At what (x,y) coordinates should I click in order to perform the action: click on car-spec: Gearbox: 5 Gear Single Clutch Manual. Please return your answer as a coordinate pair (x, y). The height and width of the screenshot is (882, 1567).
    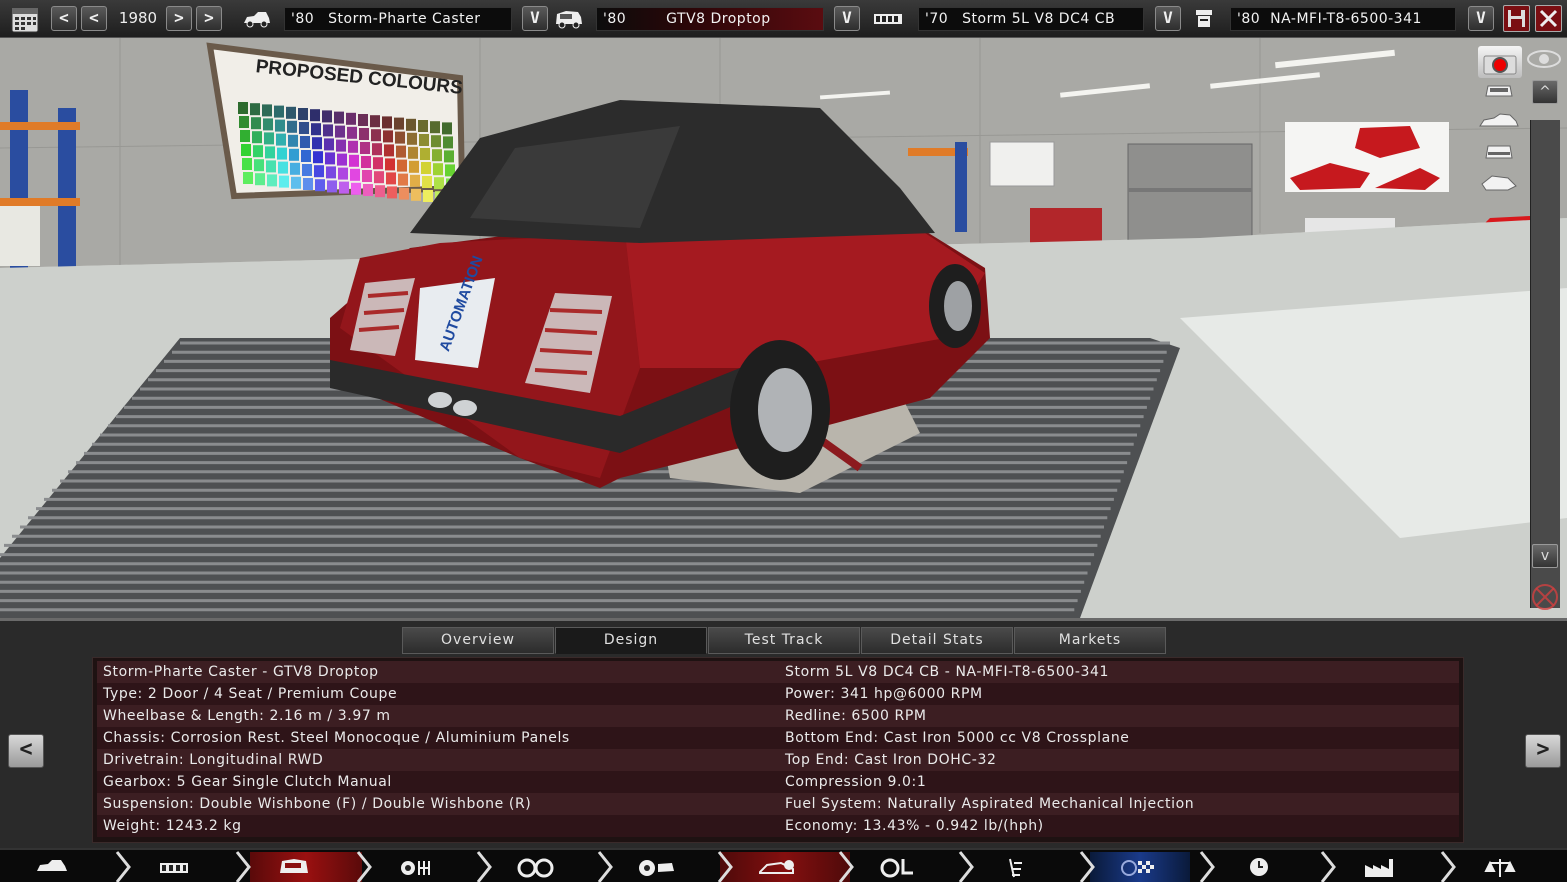
    Looking at the image, I should click on (247, 782).